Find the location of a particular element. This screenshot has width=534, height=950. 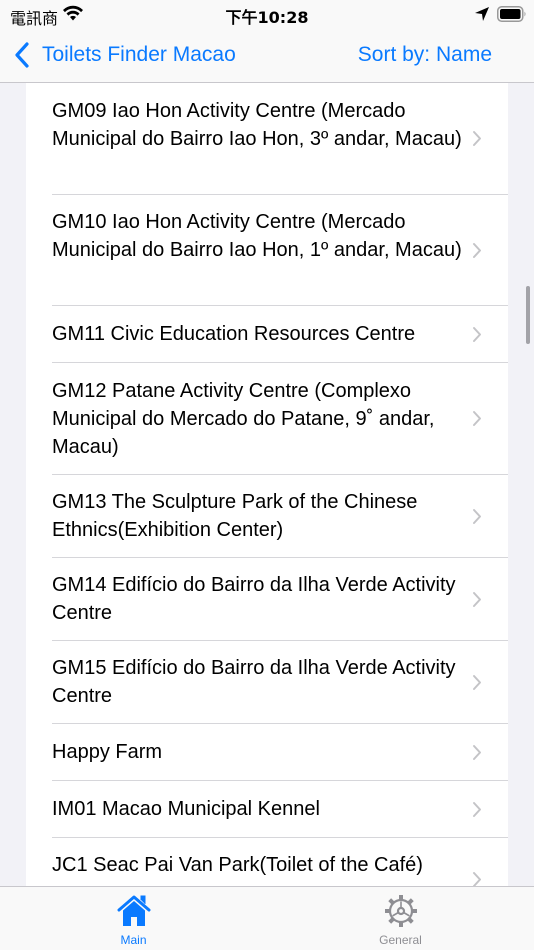

list-item-label: GM11 Civic Education Resources Centre is located at coordinates (234, 334).